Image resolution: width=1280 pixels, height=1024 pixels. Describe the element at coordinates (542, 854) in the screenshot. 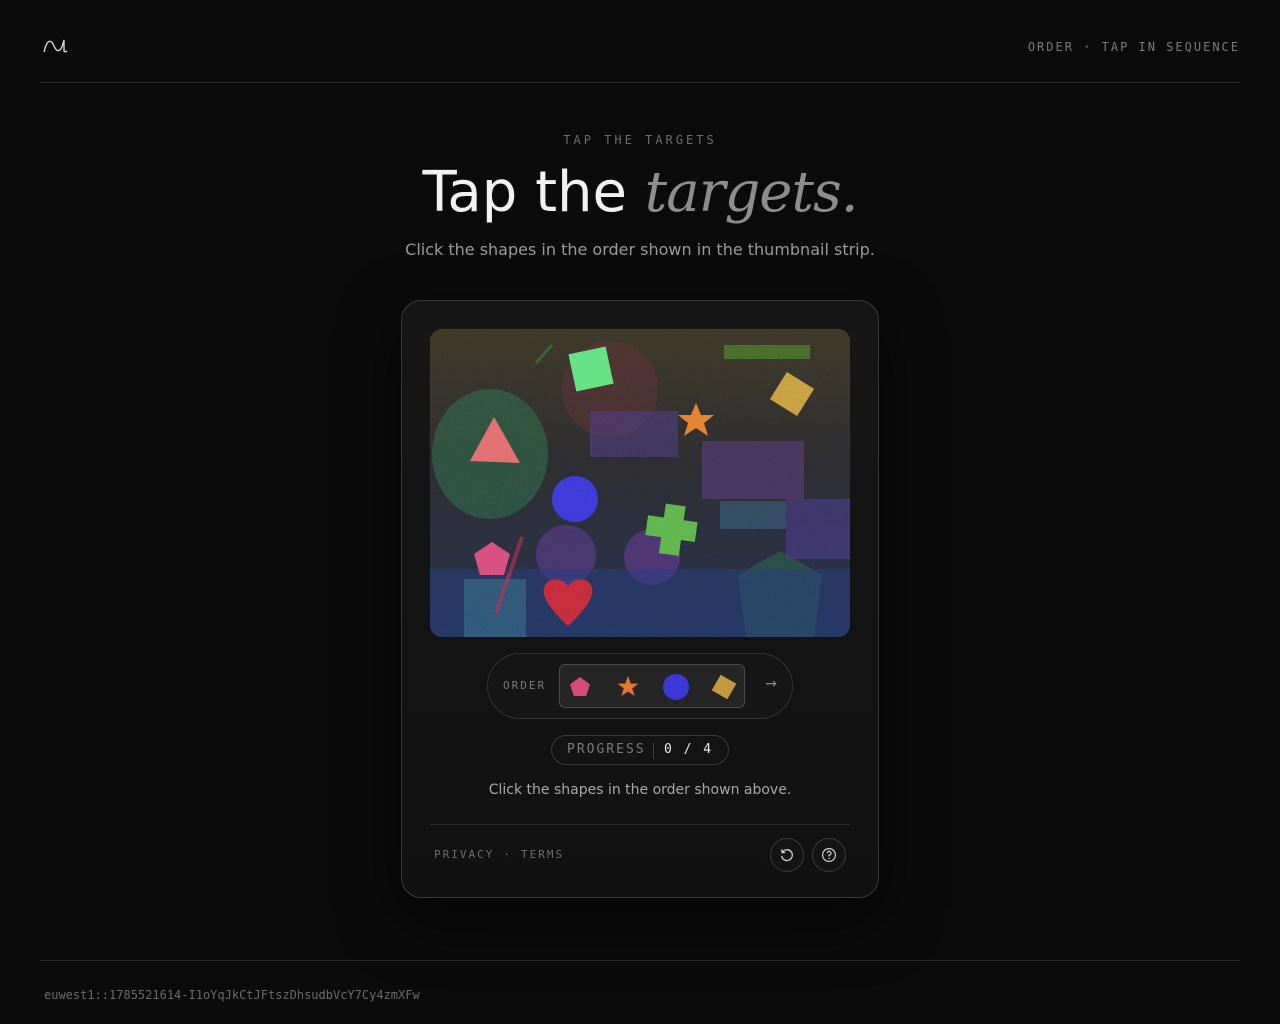

I see `terms-link: TERMS` at that location.